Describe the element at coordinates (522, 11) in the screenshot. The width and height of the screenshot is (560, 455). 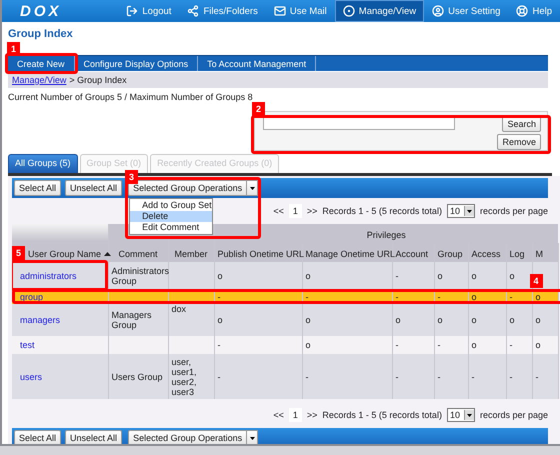
I see `lifebuoy-icon` at that location.